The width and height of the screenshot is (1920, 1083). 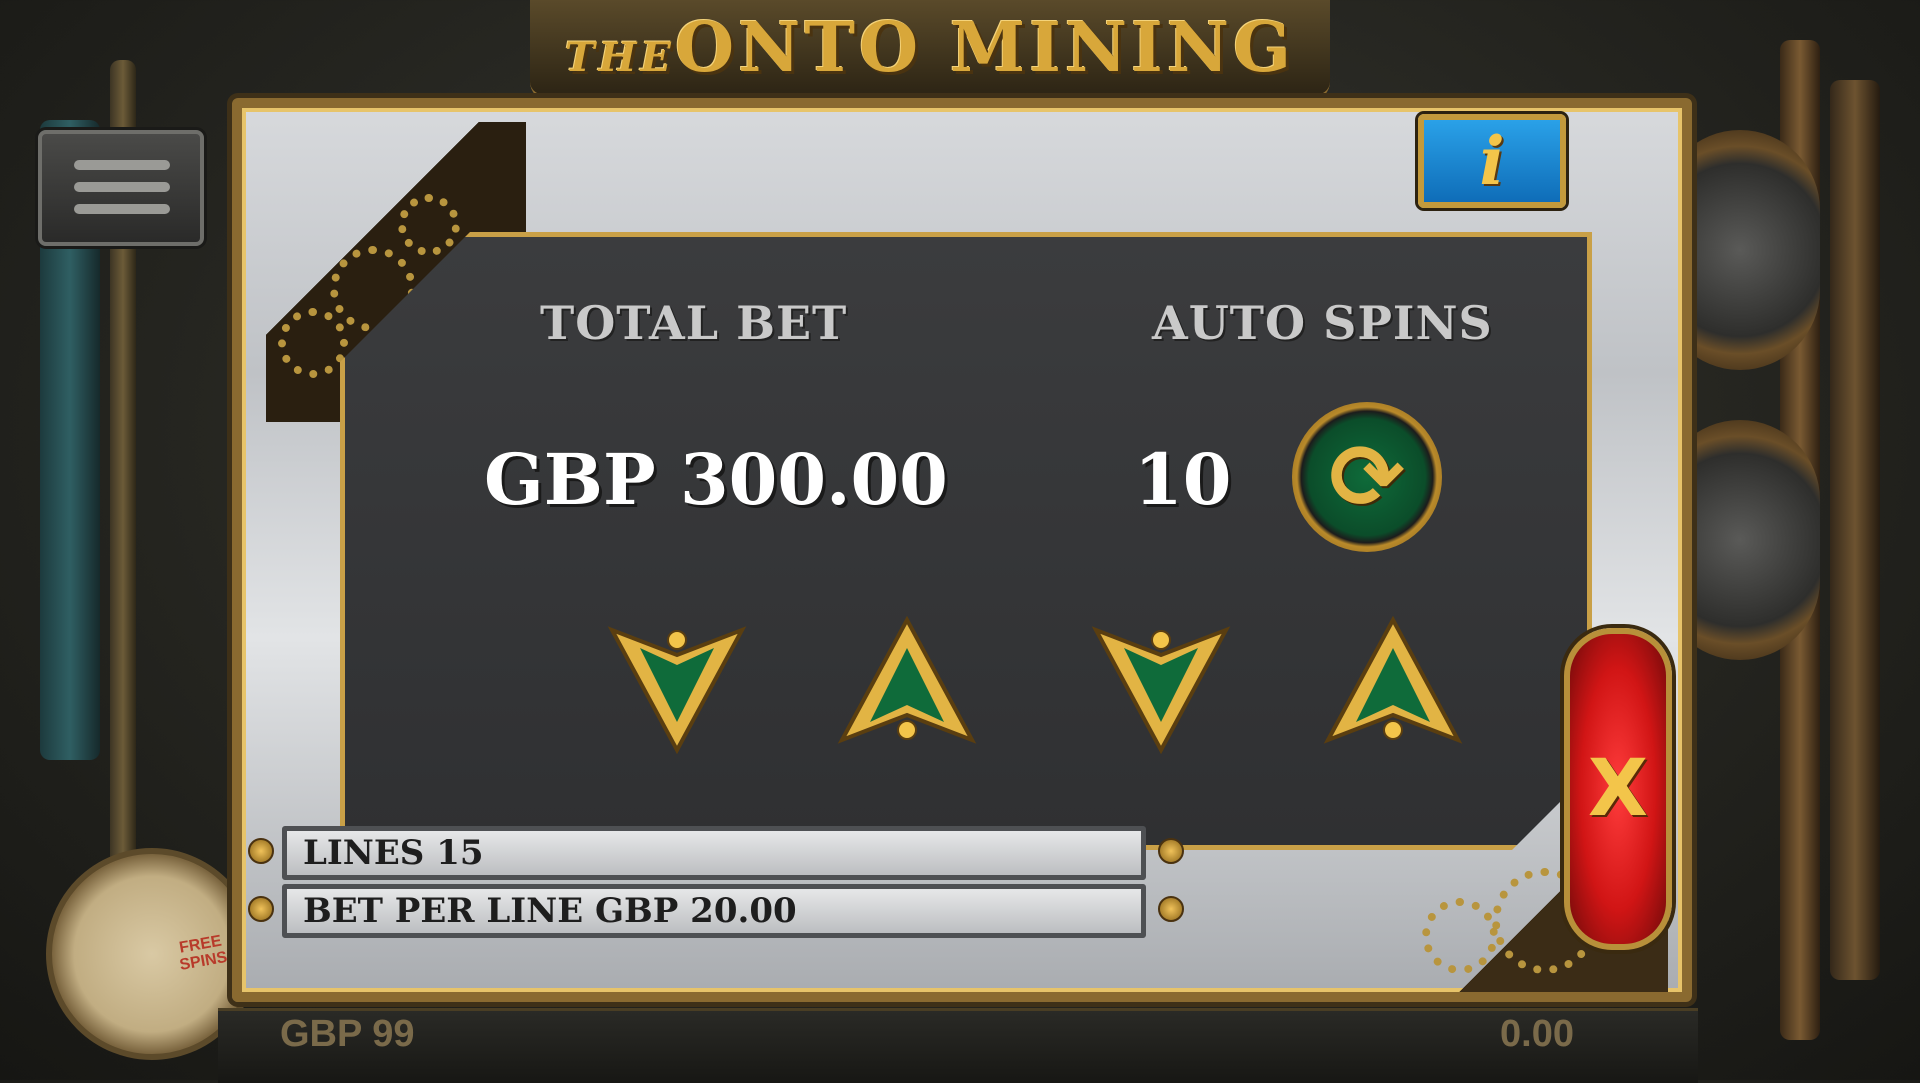 I want to click on balance-display: GBP 99, so click(x=347, y=1034).